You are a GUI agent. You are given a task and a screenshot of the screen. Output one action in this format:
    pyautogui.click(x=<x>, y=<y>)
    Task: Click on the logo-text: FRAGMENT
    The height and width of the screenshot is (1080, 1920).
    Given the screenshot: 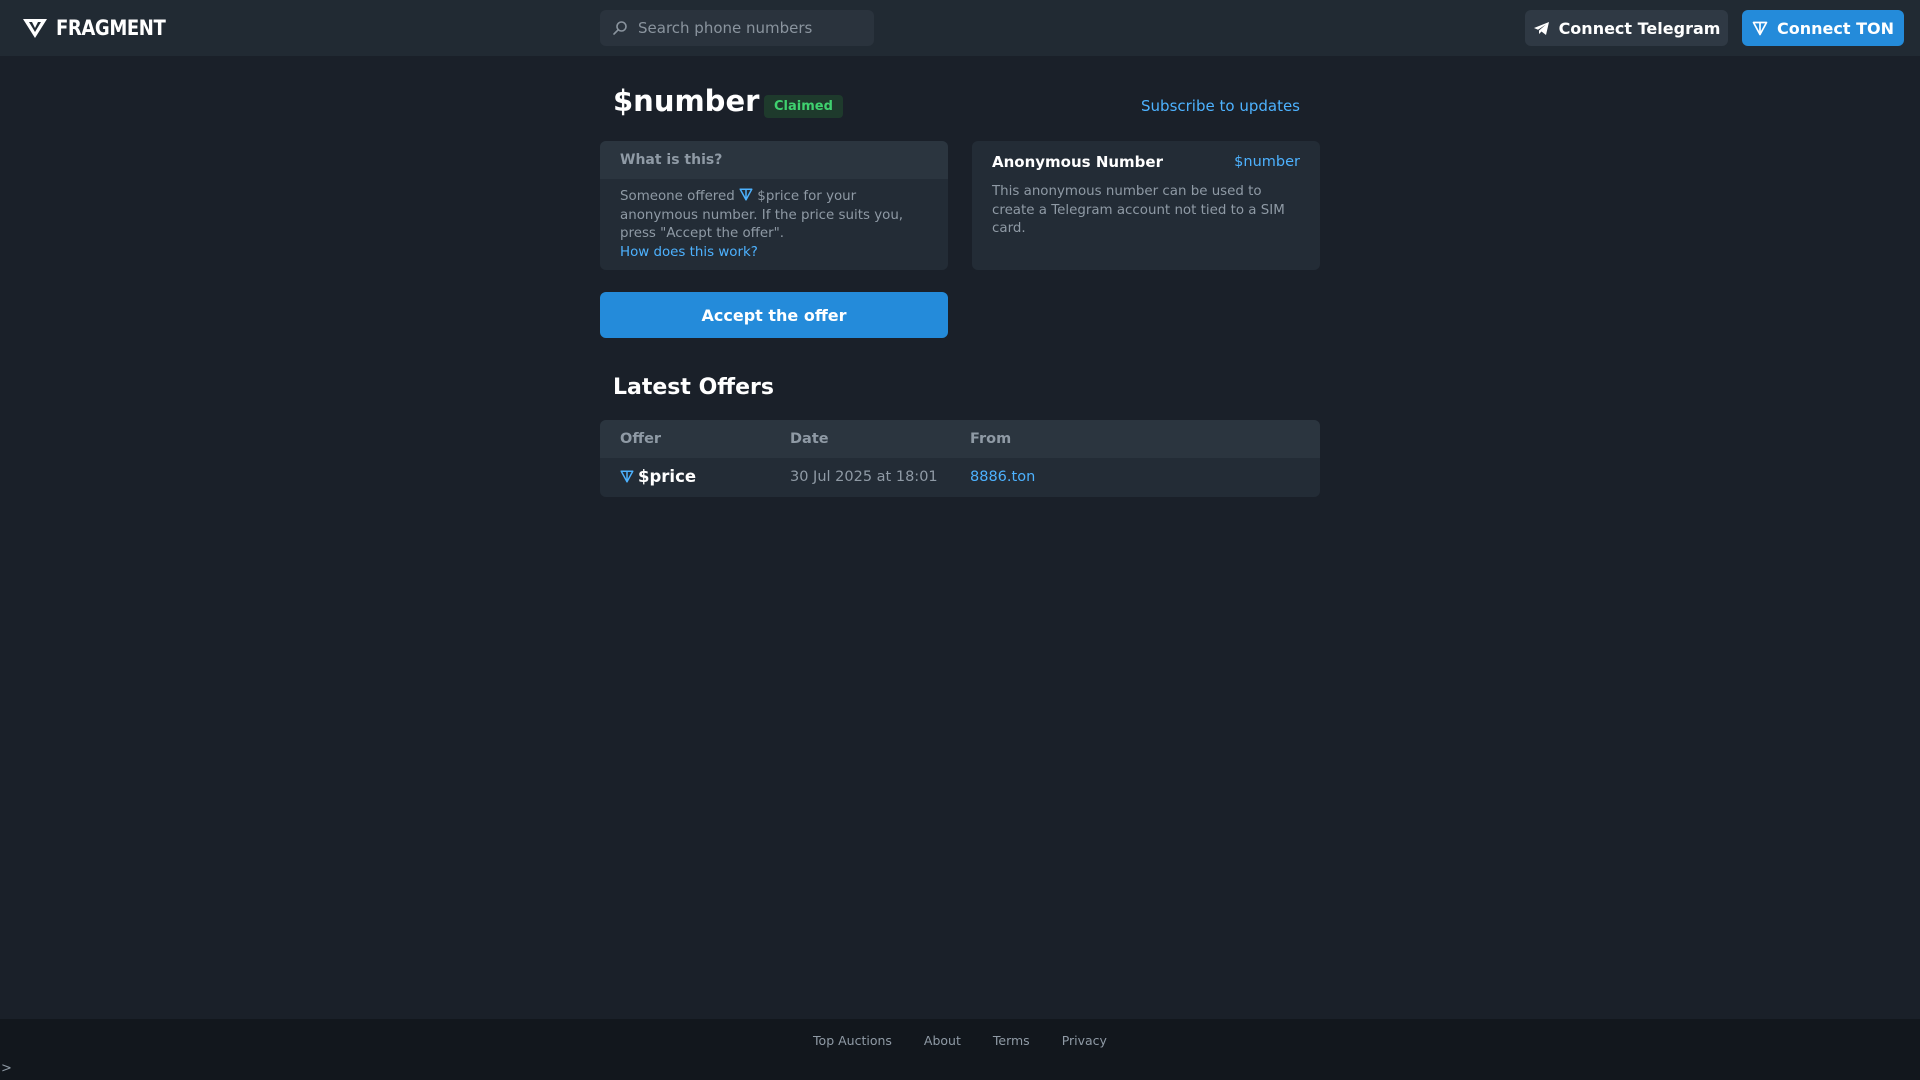 What is the action you would take?
    pyautogui.click(x=111, y=28)
    